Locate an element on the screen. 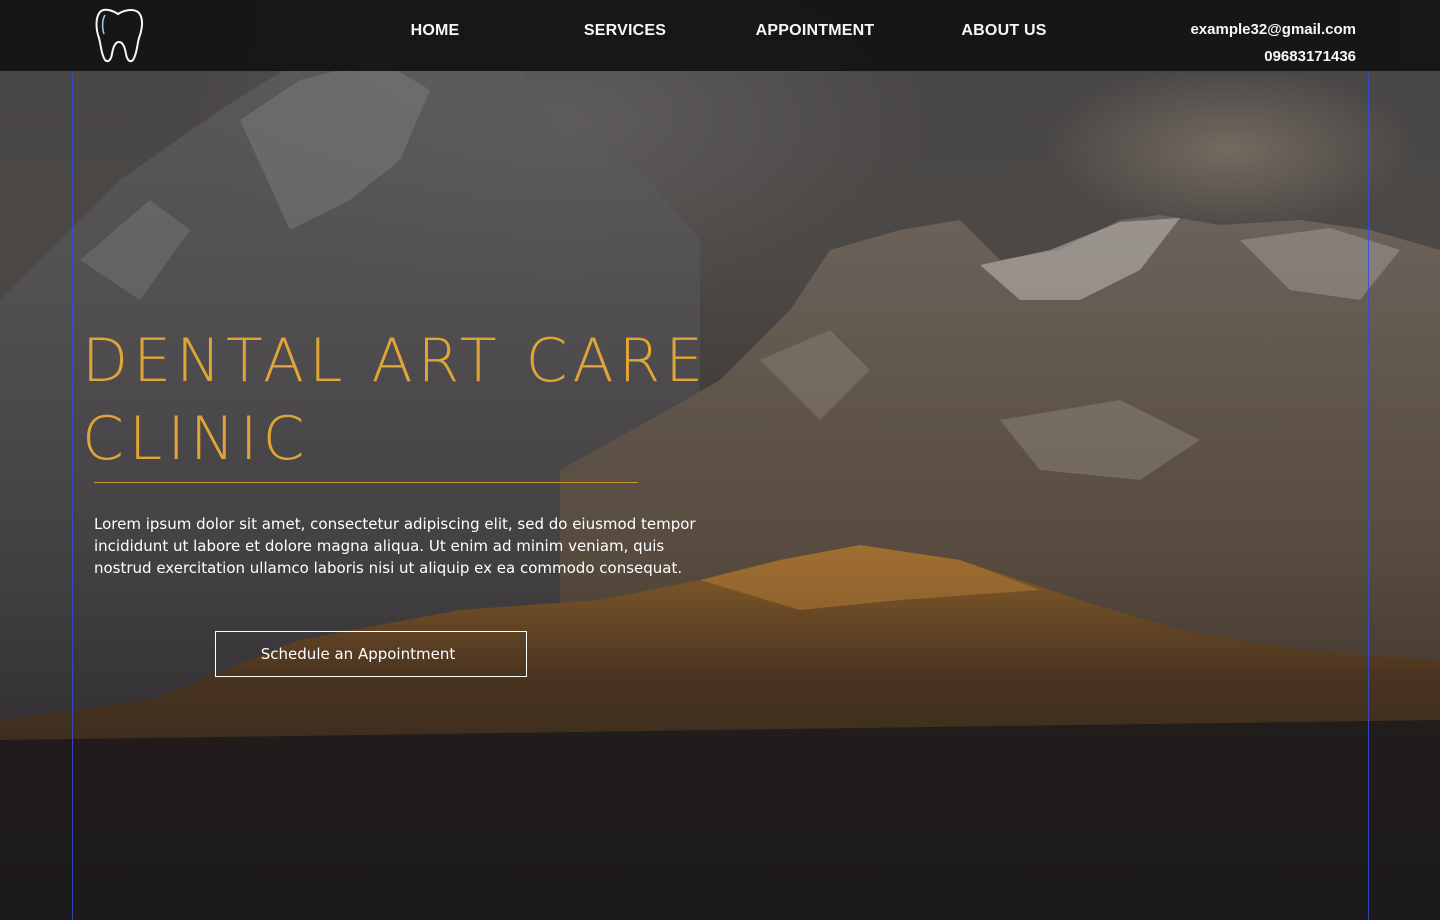 The image size is (1440, 920). tooth-icon is located at coordinates (119, 35).